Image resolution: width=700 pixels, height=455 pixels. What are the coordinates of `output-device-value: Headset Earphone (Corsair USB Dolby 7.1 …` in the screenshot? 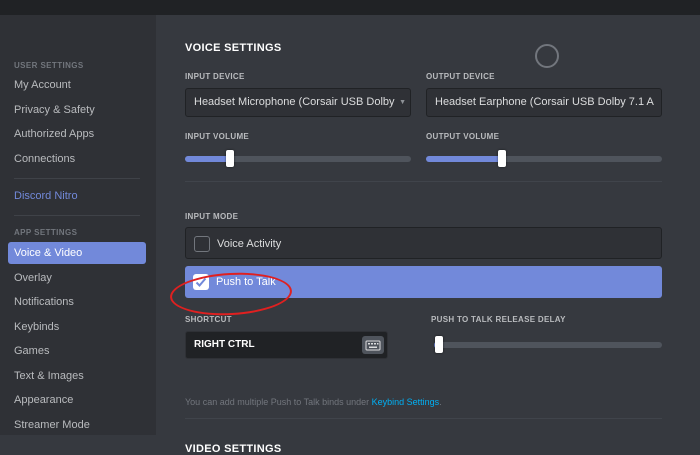 It's located at (544, 102).